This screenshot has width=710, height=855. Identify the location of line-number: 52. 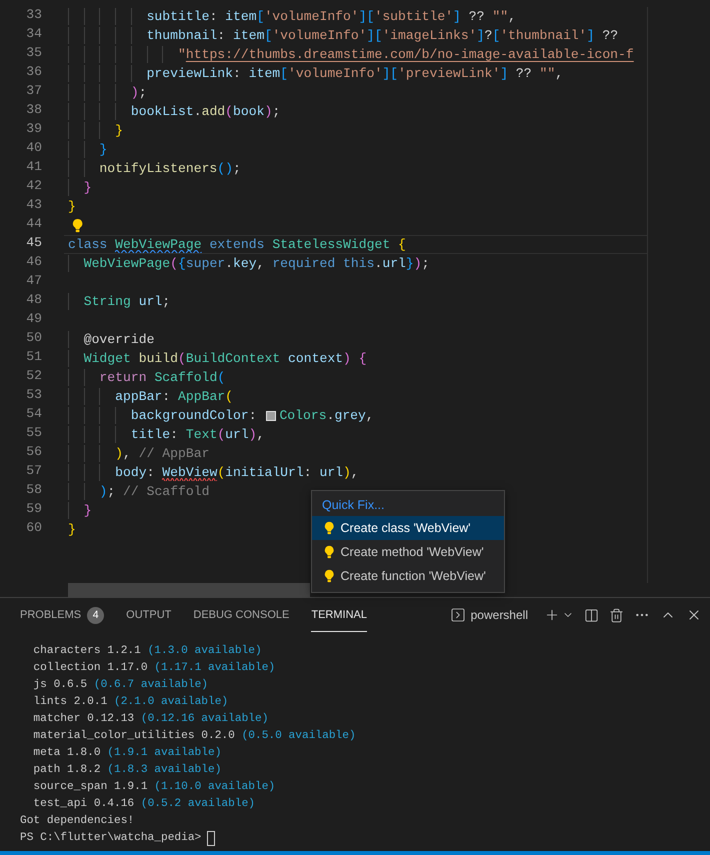
(34, 376).